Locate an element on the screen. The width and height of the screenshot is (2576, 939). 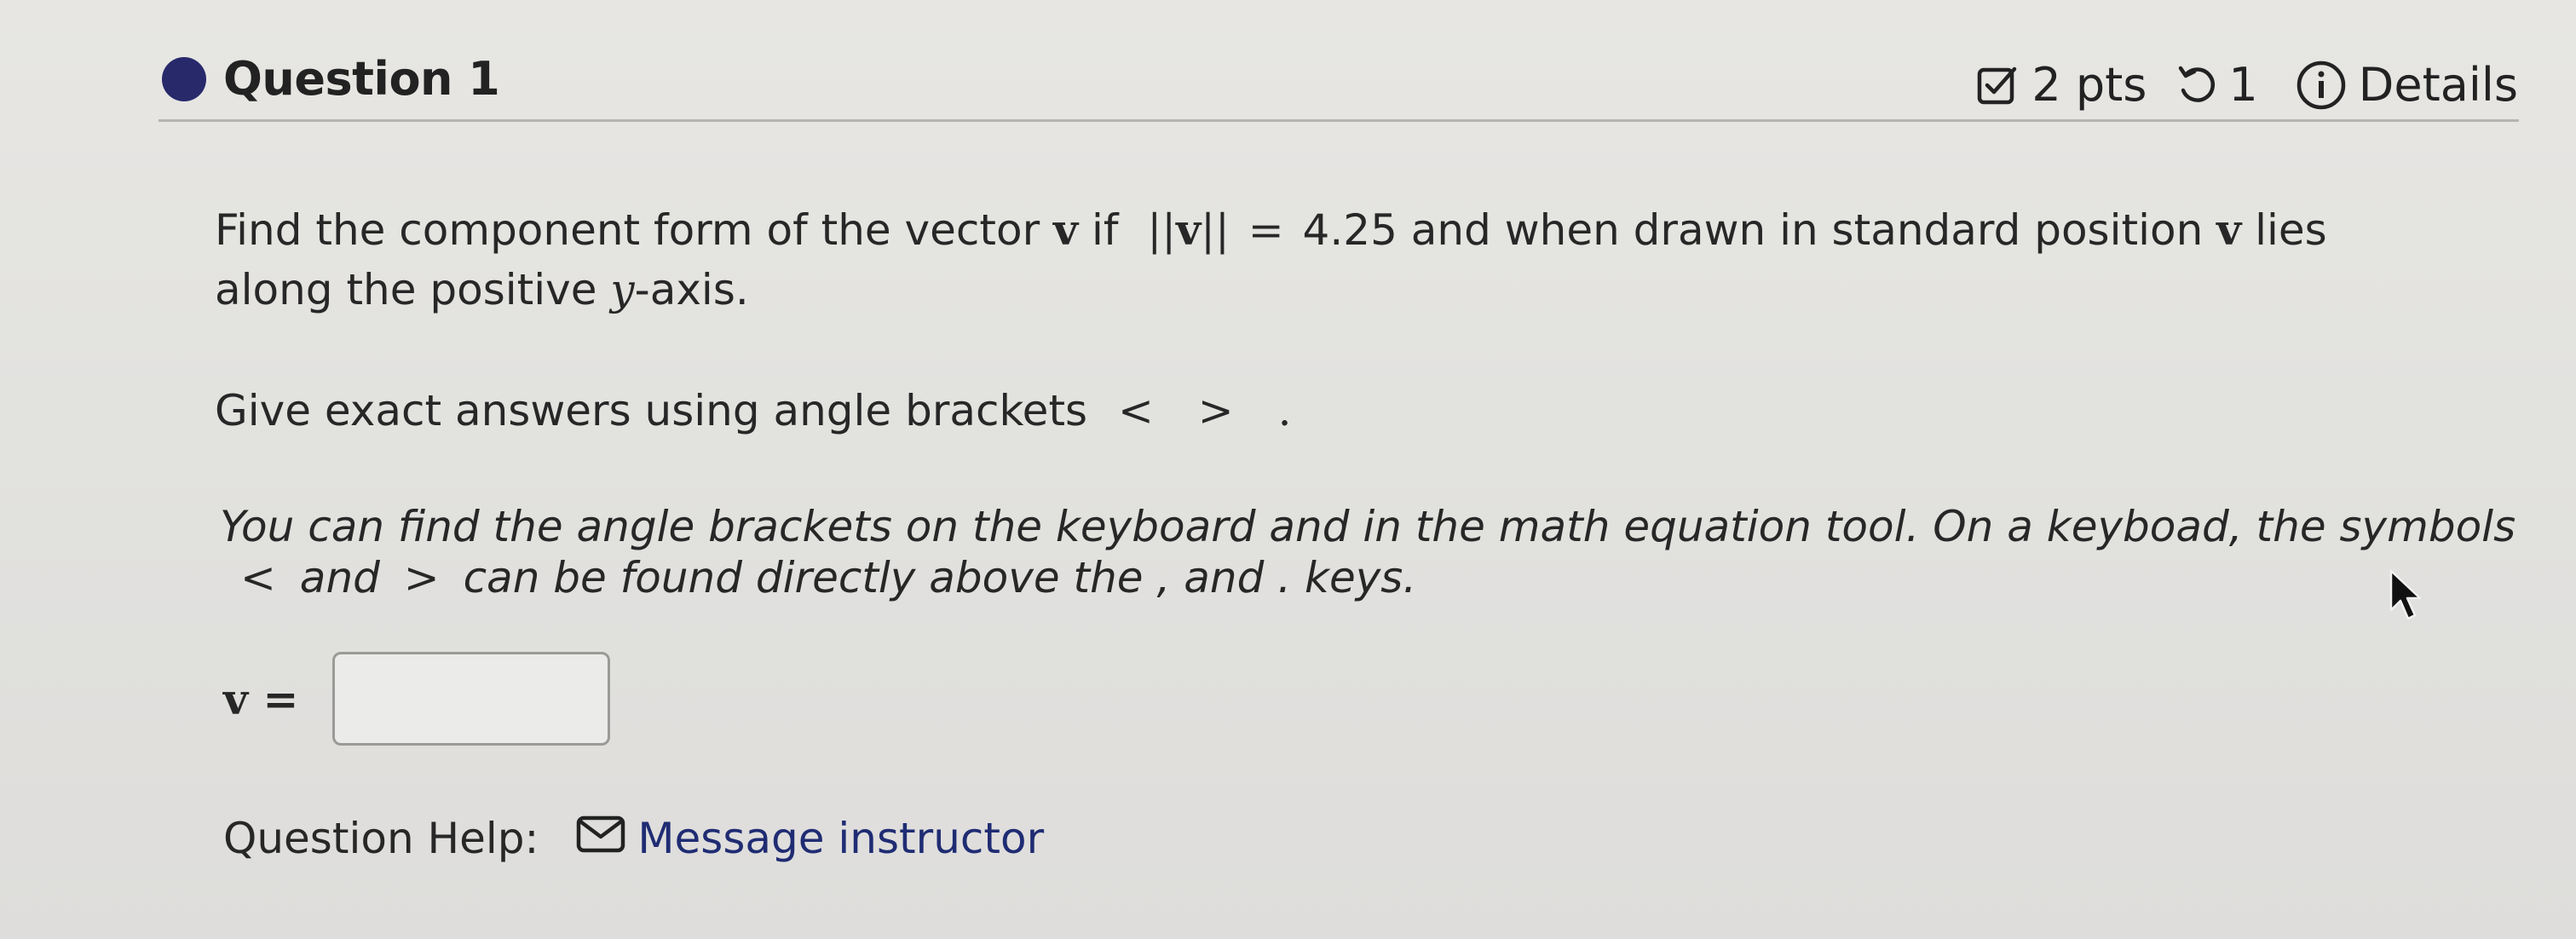
less-than-symbol: < is located at coordinates (258, 577).